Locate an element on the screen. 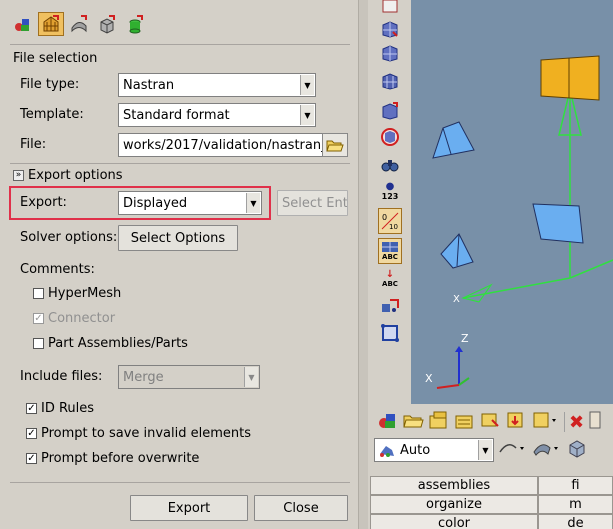  close-button: Close is located at coordinates (301, 508).